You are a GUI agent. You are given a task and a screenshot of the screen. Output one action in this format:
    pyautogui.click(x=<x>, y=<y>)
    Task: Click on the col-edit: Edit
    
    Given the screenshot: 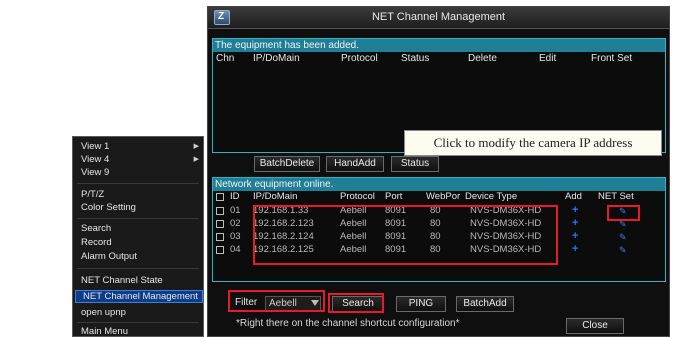 What is the action you would take?
    pyautogui.click(x=548, y=58)
    